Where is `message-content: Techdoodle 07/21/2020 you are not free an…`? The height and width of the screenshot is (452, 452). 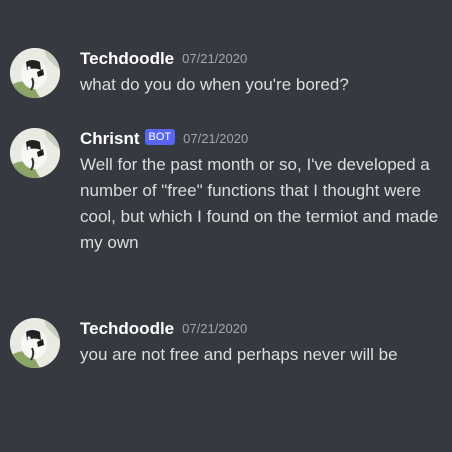 message-content: Techdoodle 07/21/2020 you are not free an… is located at coordinates (260, 343).